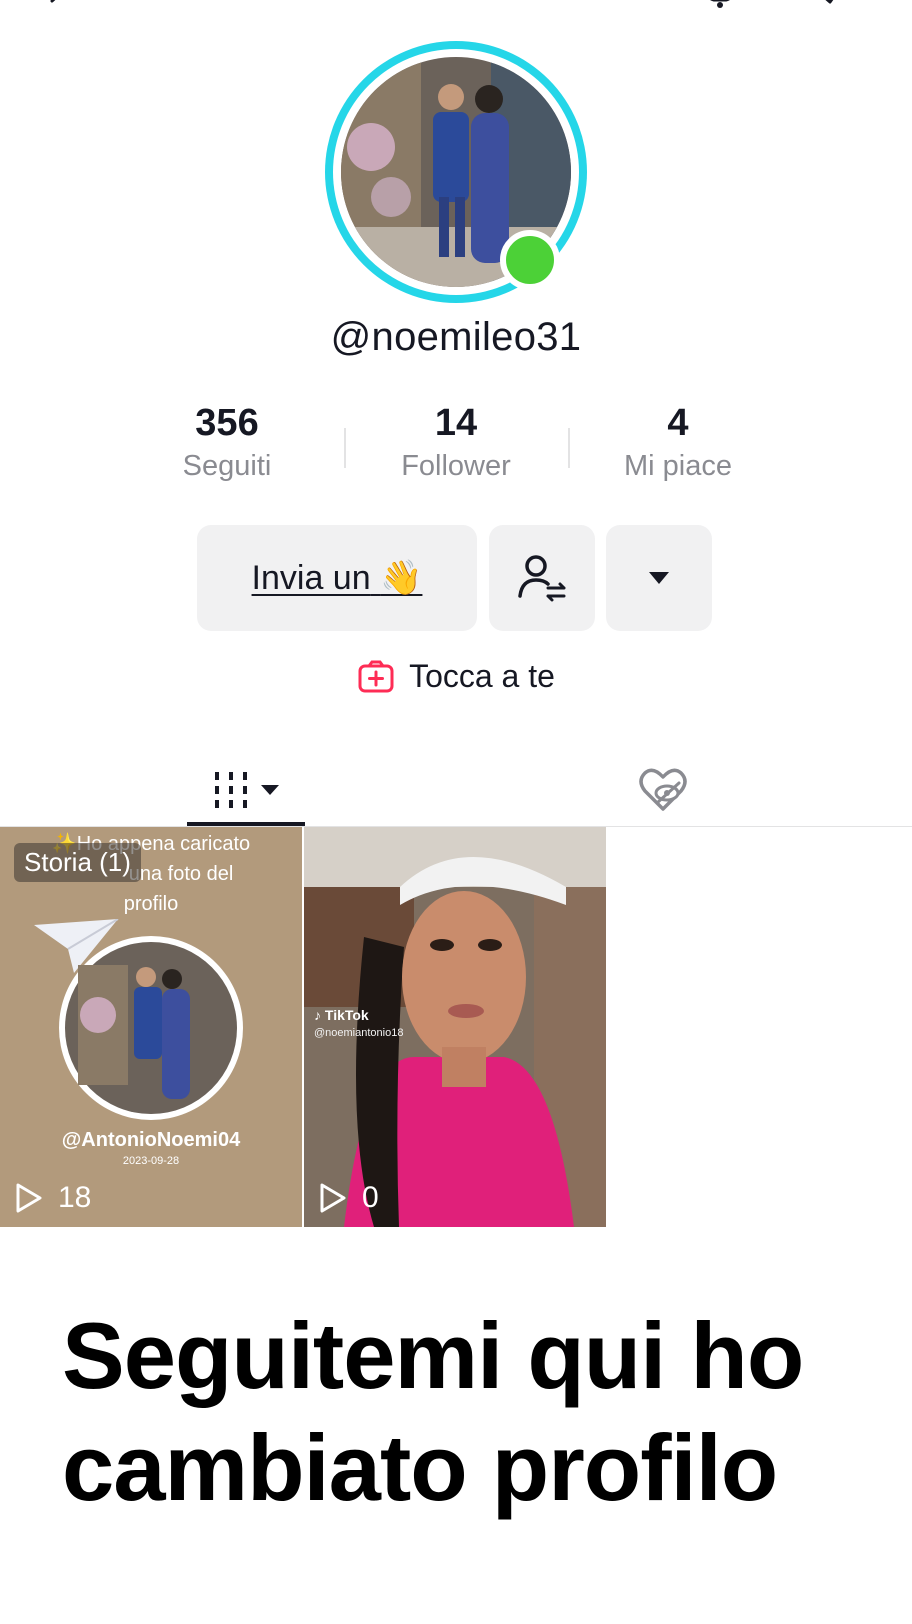 The image size is (912, 1624). What do you see at coordinates (420, 1467) in the screenshot?
I see `overlay-caption-line2: cambiato profilo` at bounding box center [420, 1467].